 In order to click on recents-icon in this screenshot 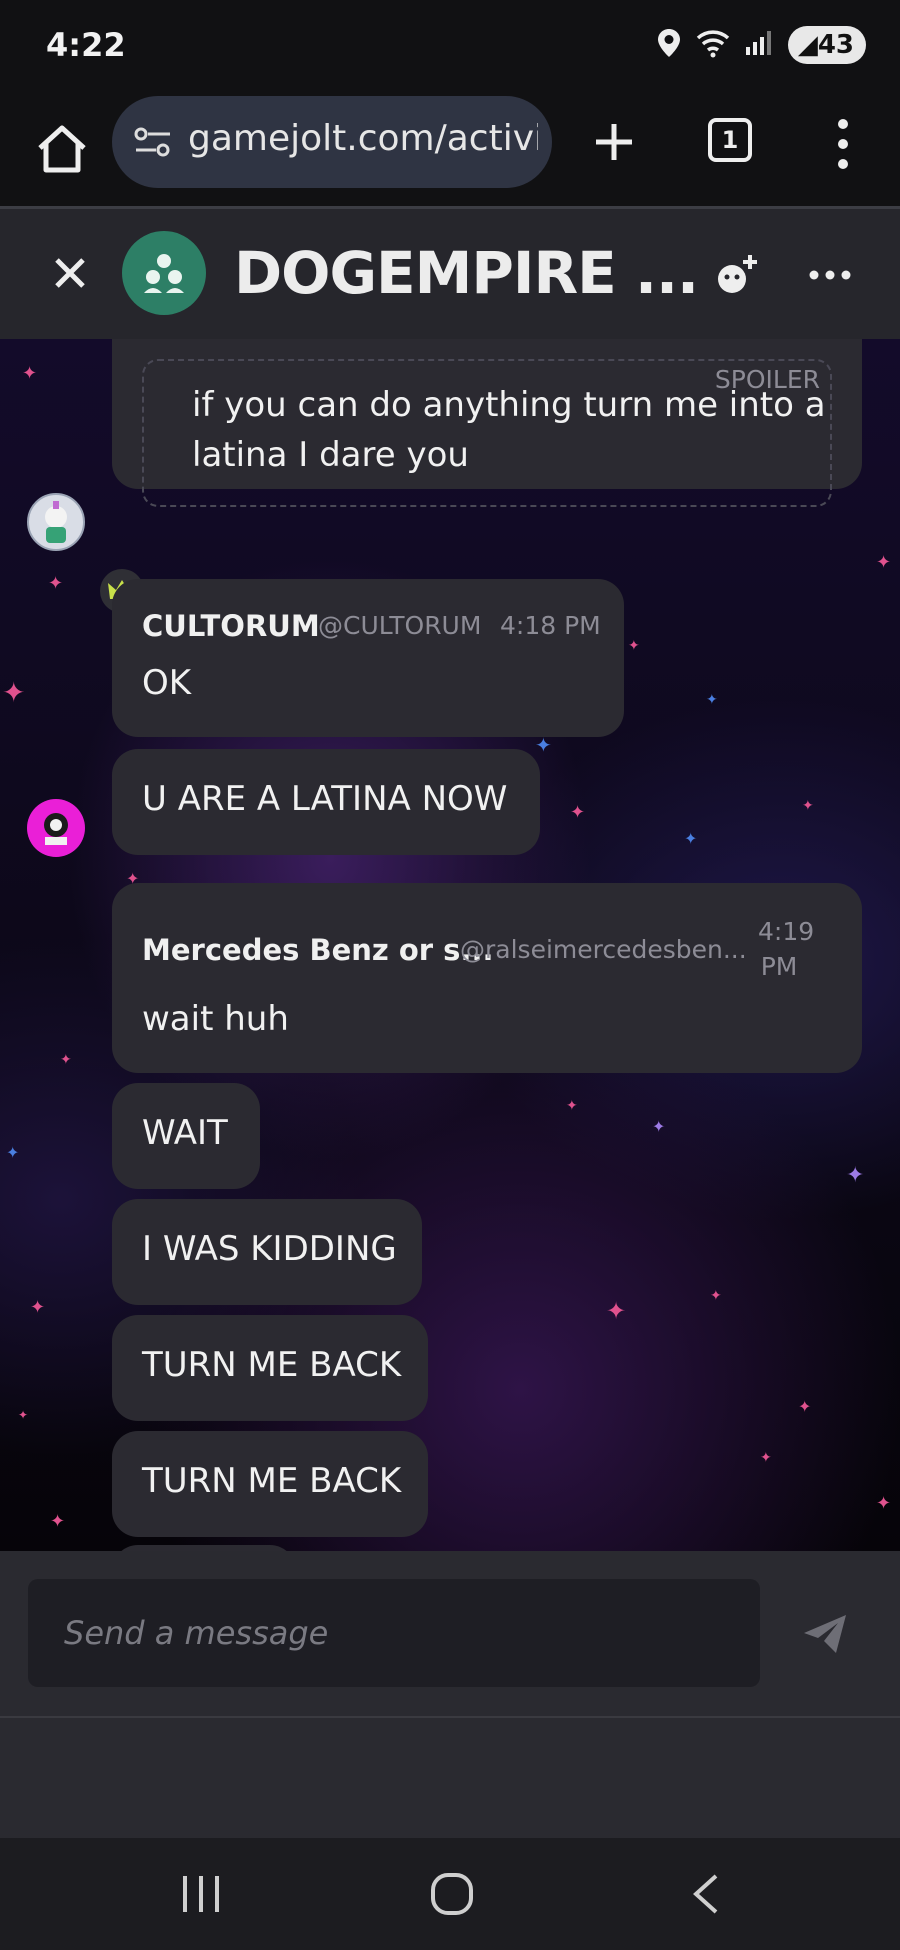, I will do `click(201, 1896)`.